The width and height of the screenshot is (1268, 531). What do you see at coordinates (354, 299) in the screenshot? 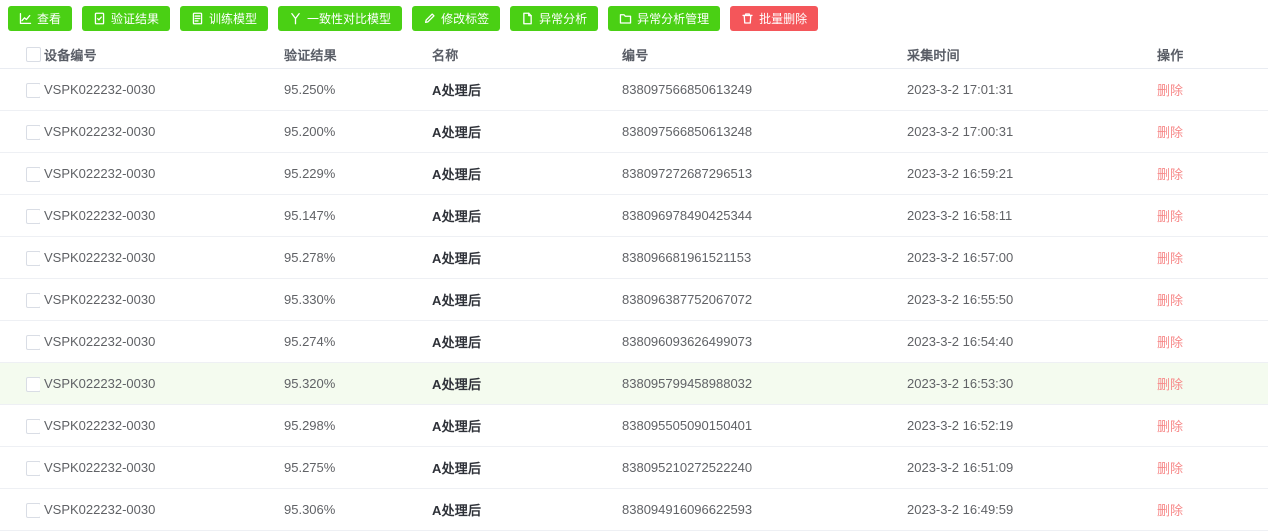
I see `cell-verify-result: 95.330%` at bounding box center [354, 299].